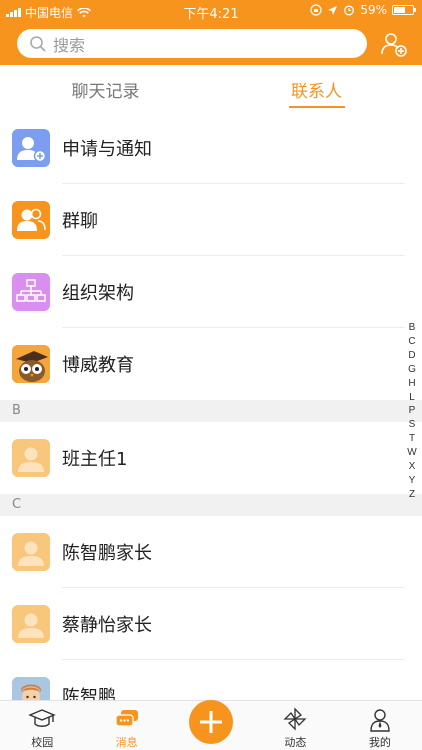 The width and height of the screenshot is (422, 750). What do you see at coordinates (31, 148) in the screenshot?
I see `add-user-icon` at bounding box center [31, 148].